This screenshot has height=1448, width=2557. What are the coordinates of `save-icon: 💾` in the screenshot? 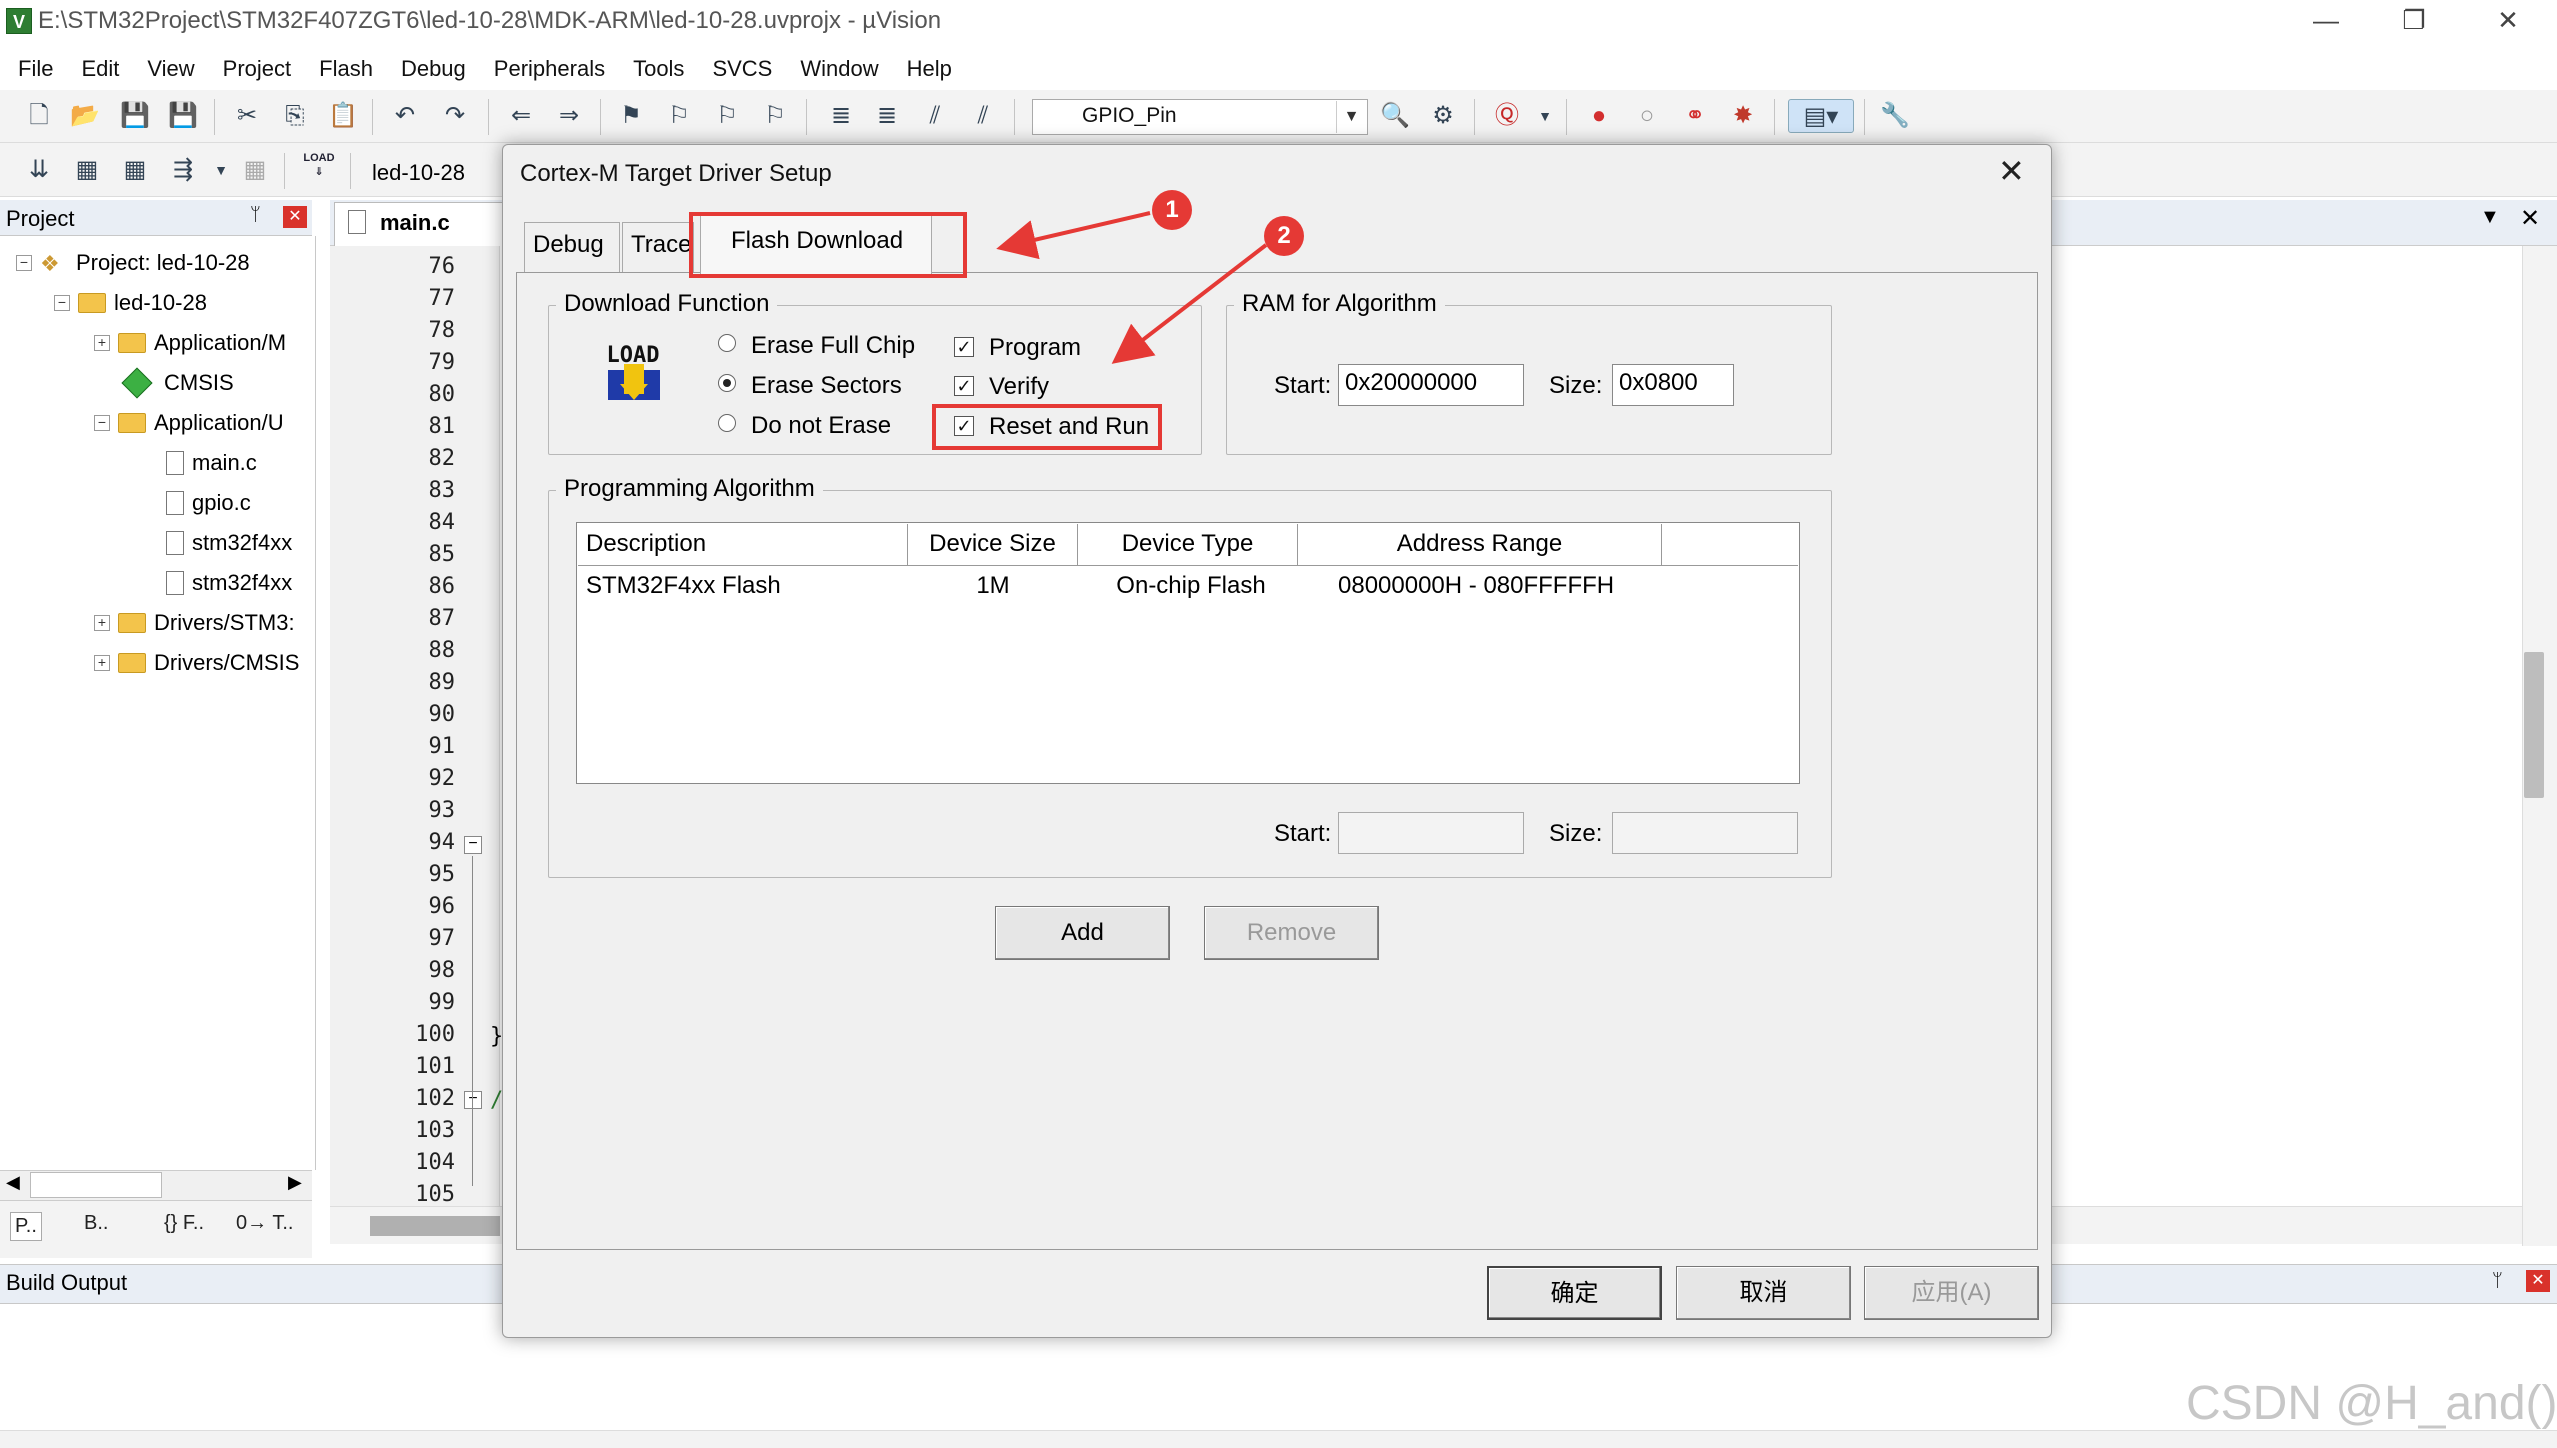 It's located at (135, 116).